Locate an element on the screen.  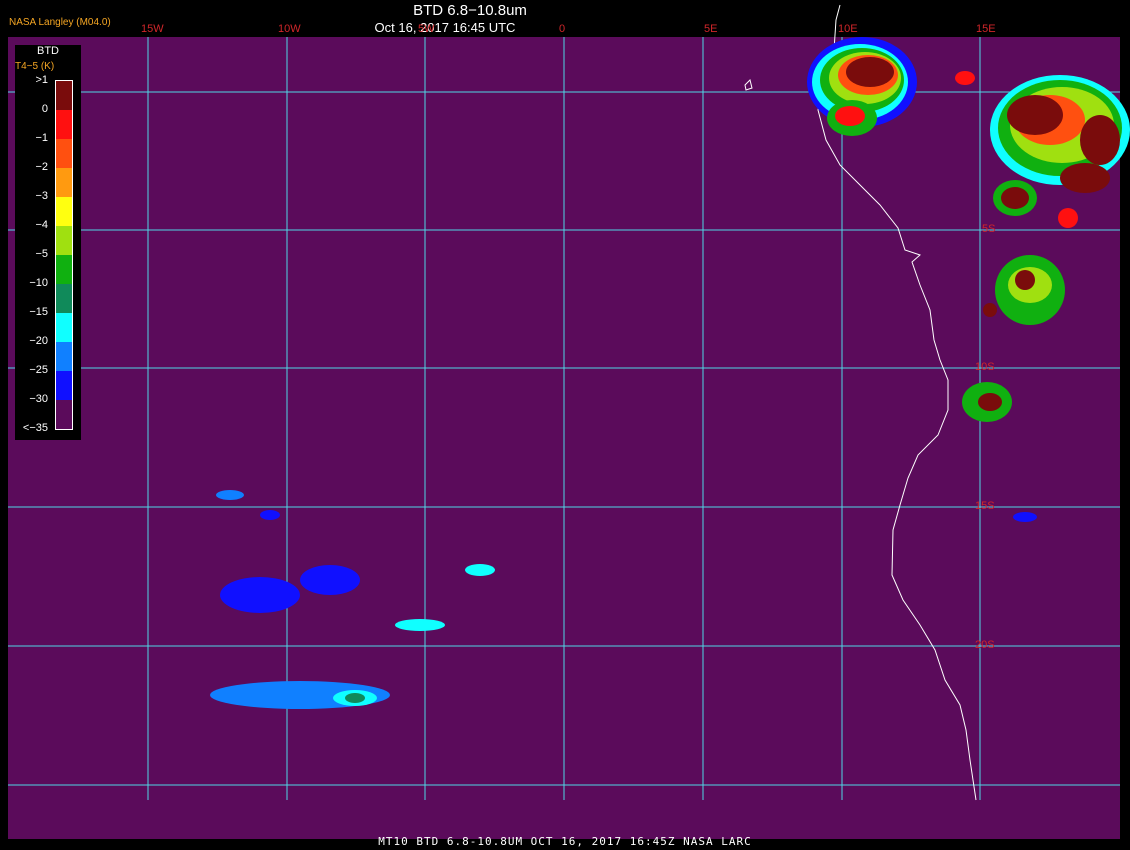
lat-label-5s: 5S is located at coordinates (989, 229).